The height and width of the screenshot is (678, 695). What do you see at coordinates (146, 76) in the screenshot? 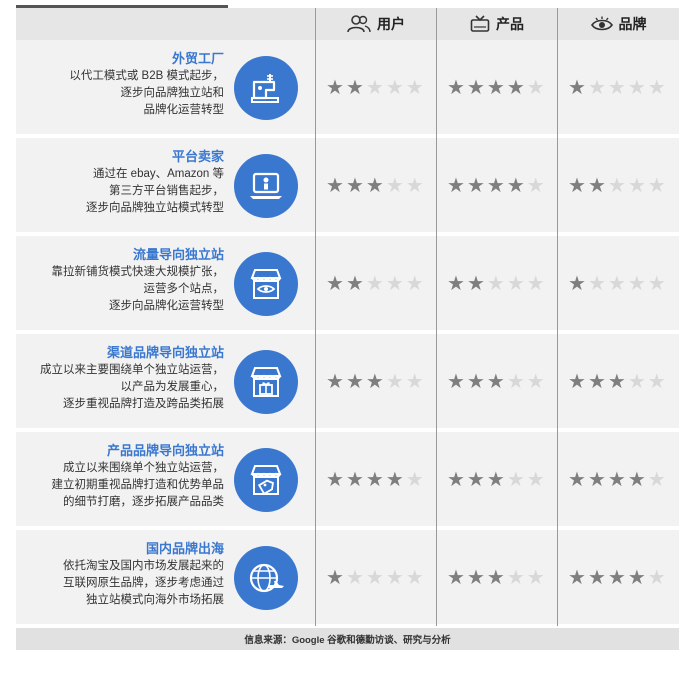
I see `row-text: 以代工模式或 B2B 模式起步，` at bounding box center [146, 76].